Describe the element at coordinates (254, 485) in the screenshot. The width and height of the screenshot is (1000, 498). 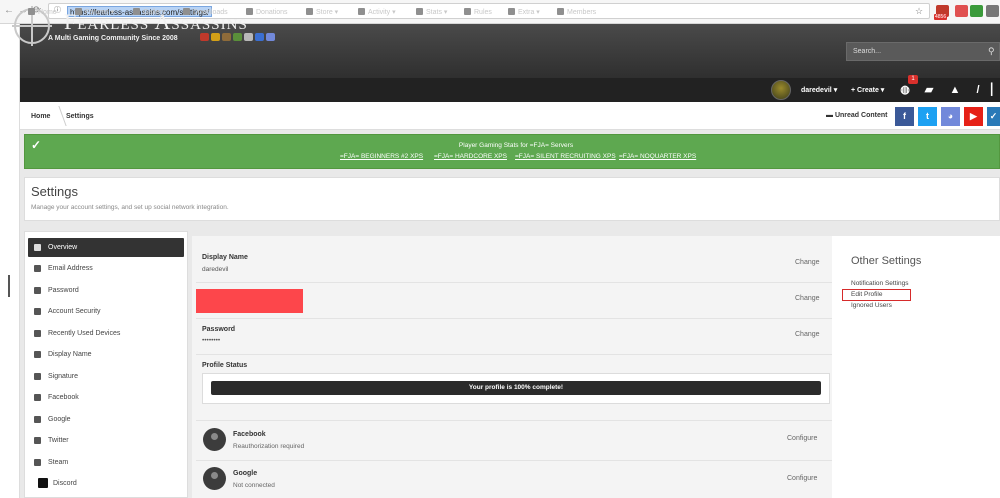
I see `google-account-status: Not connected` at that location.